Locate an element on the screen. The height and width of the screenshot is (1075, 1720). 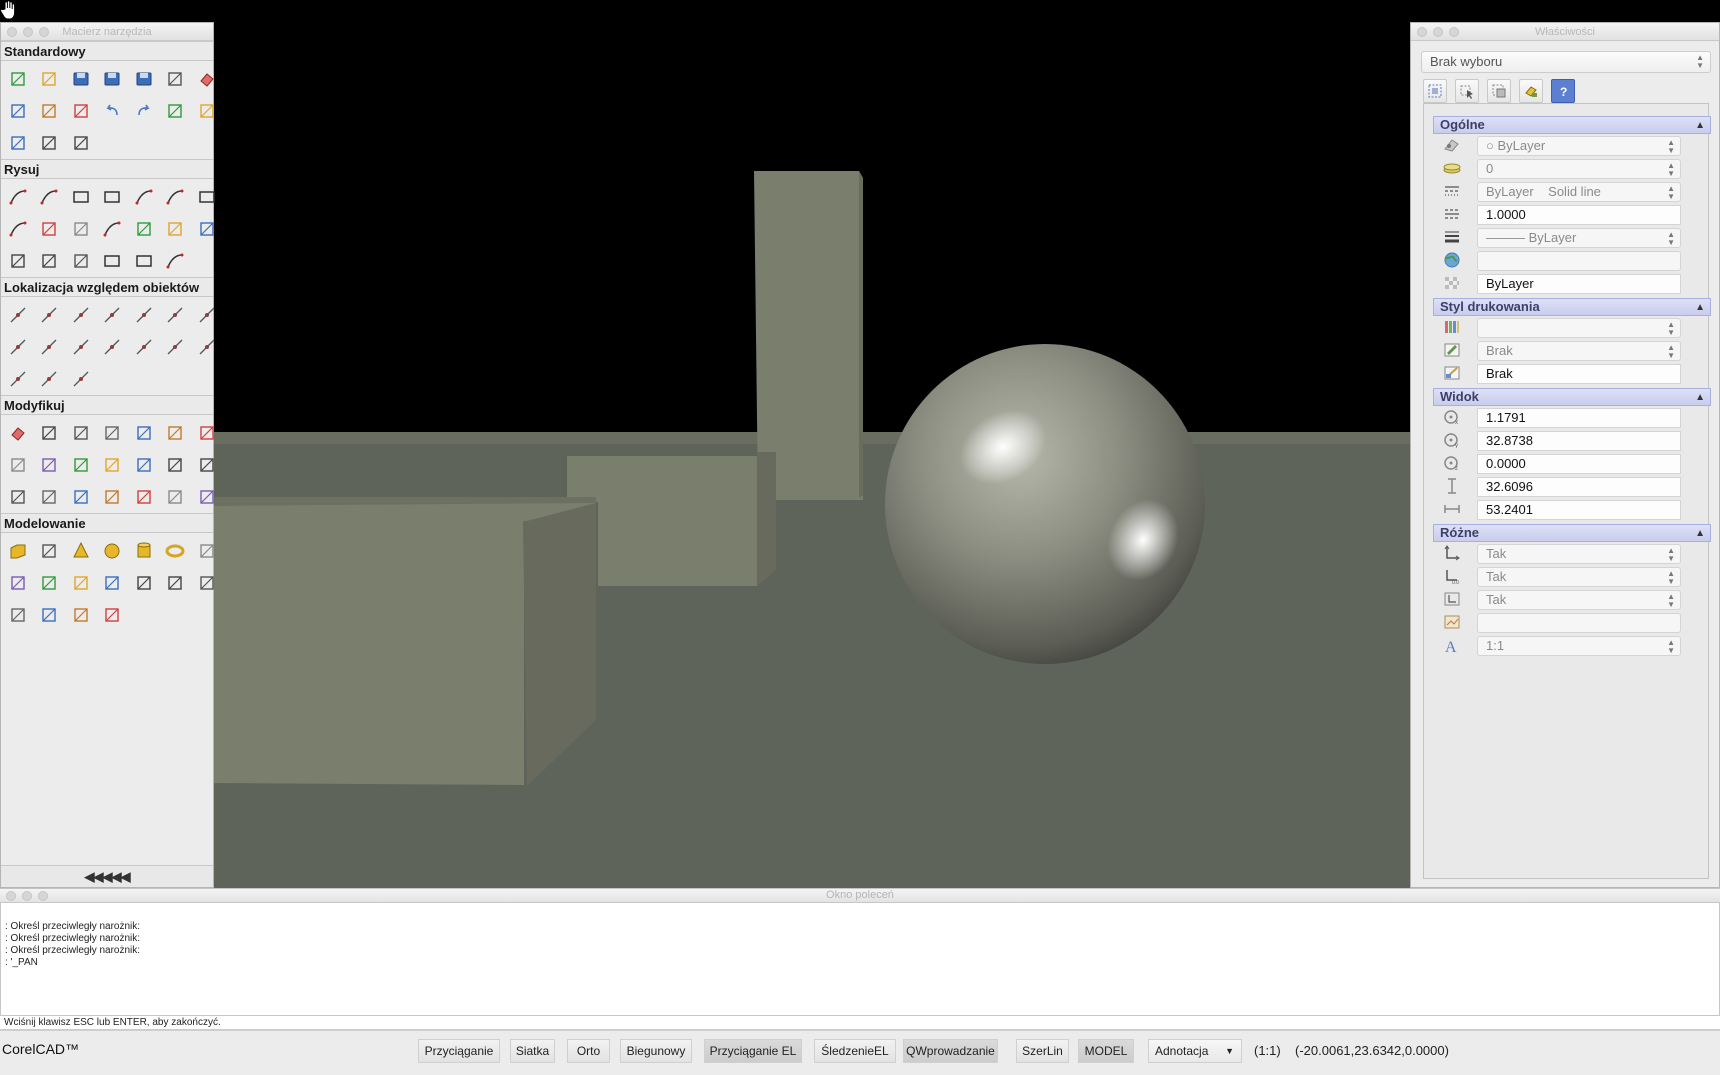
copy-entity-tool-button is located at coordinates (49, 433).